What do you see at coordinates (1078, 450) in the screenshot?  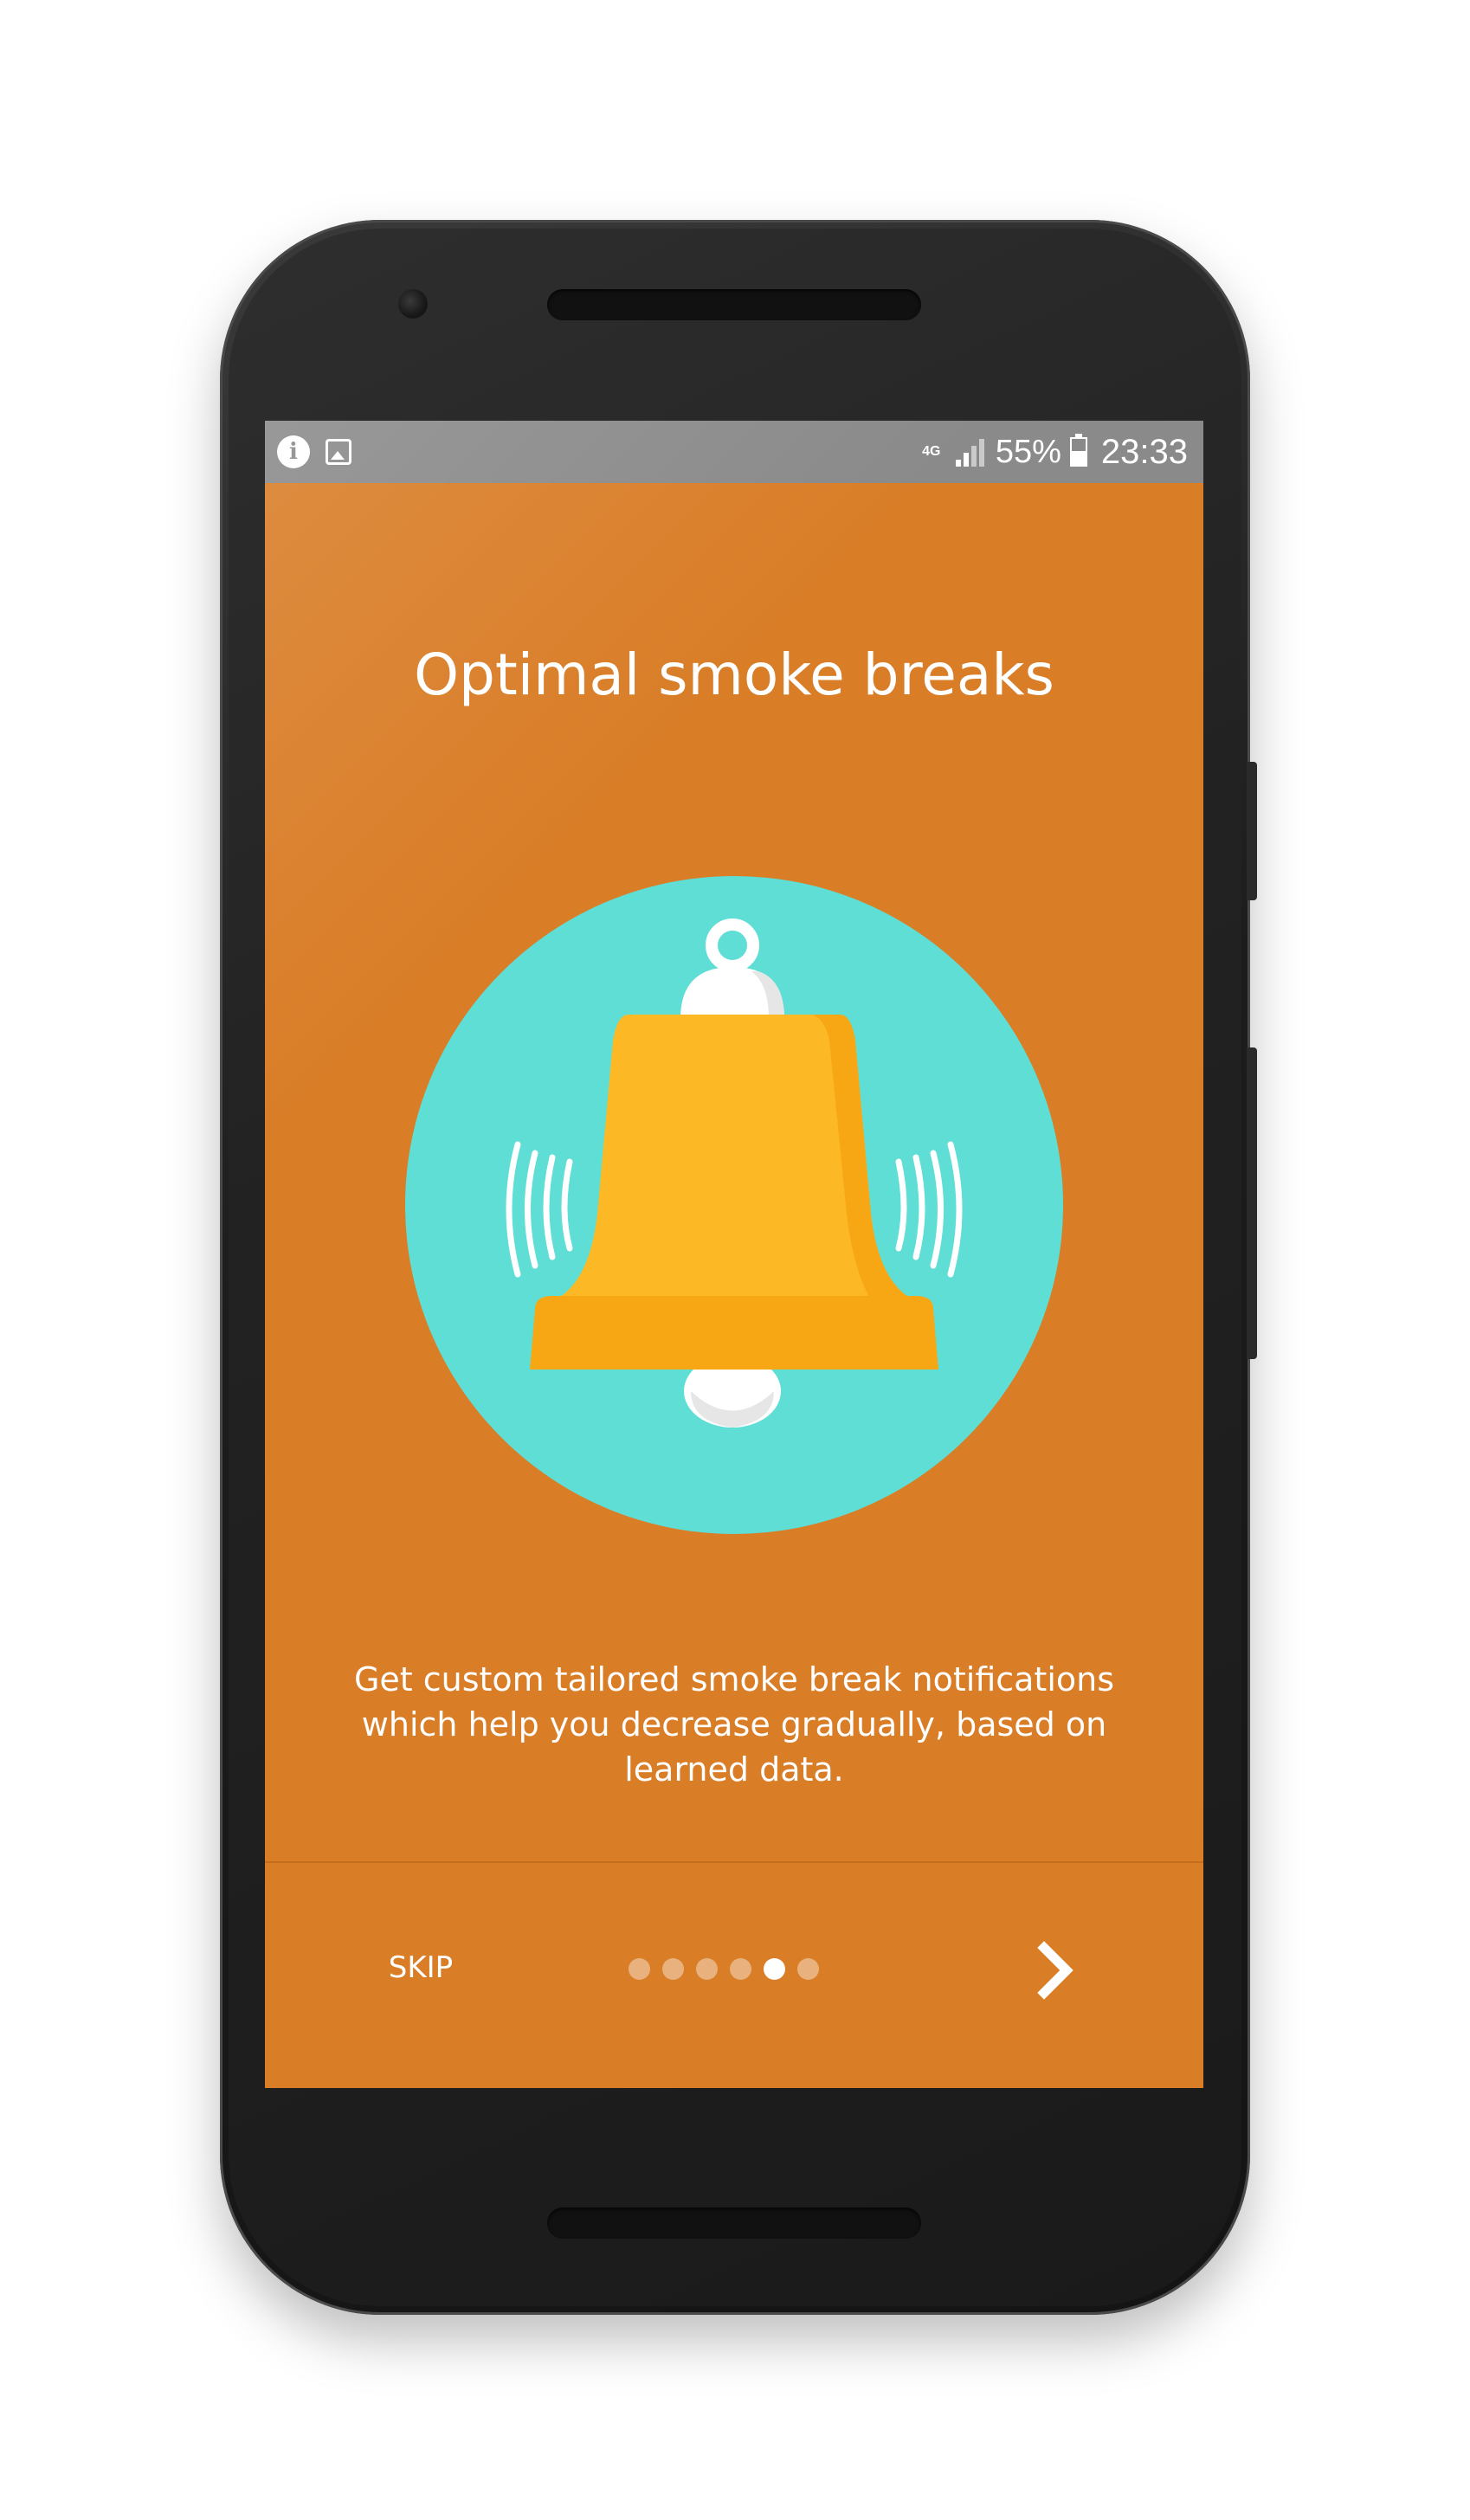 I see `battery-icon` at bounding box center [1078, 450].